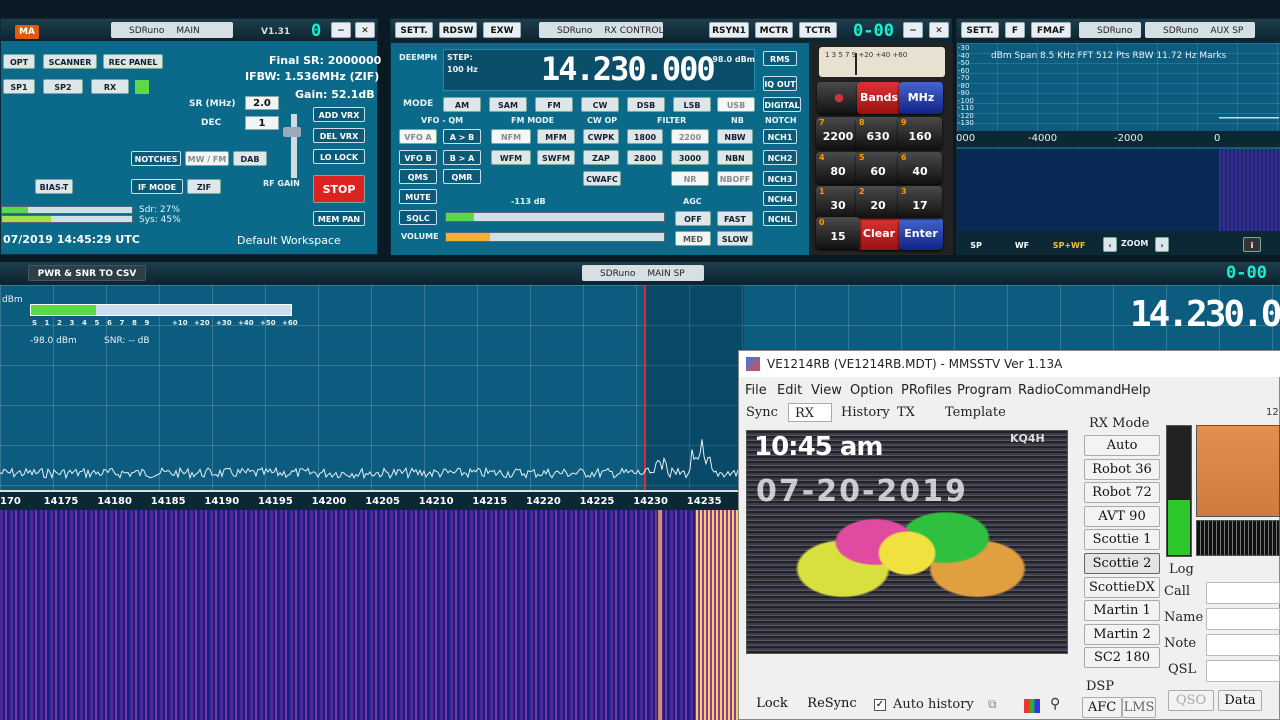 This screenshot has width=1280, height=720. Describe the element at coordinates (1162, 244) in the screenshot. I see `zoom-in-button: ›` at that location.